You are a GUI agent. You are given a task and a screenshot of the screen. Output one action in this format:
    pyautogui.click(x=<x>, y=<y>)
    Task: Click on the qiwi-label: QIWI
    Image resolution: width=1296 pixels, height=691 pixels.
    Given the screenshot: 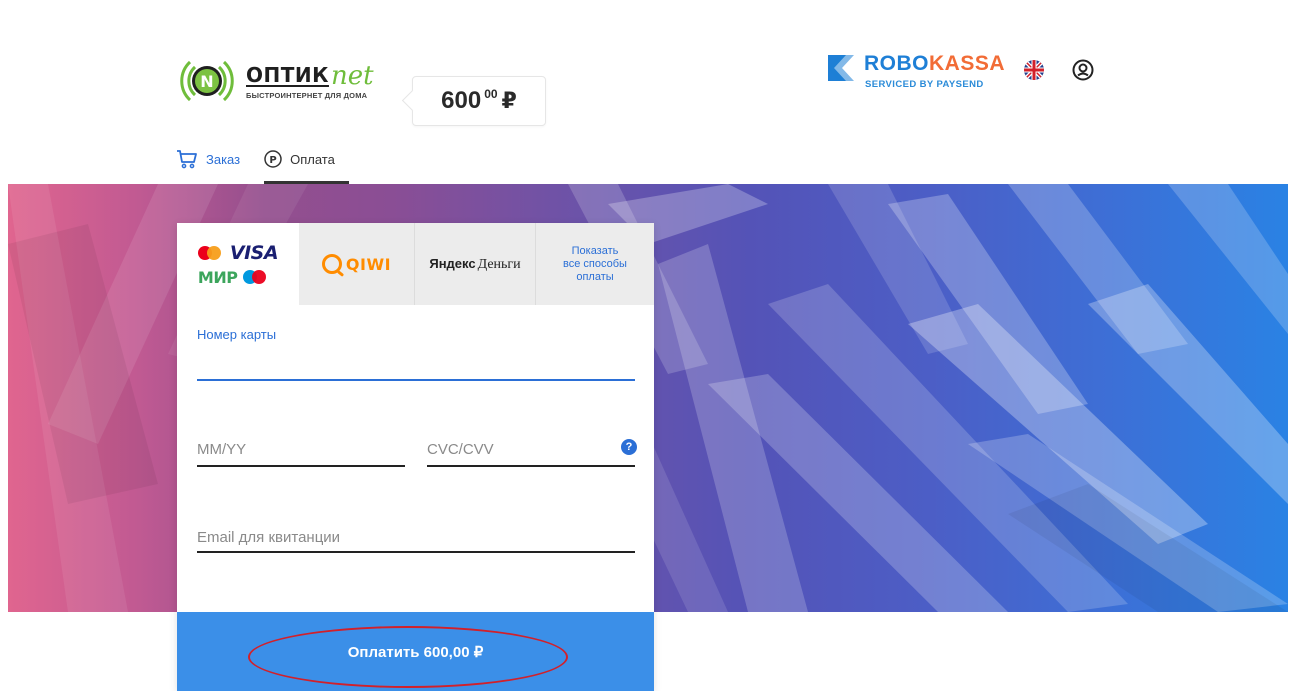 What is the action you would take?
    pyautogui.click(x=368, y=264)
    